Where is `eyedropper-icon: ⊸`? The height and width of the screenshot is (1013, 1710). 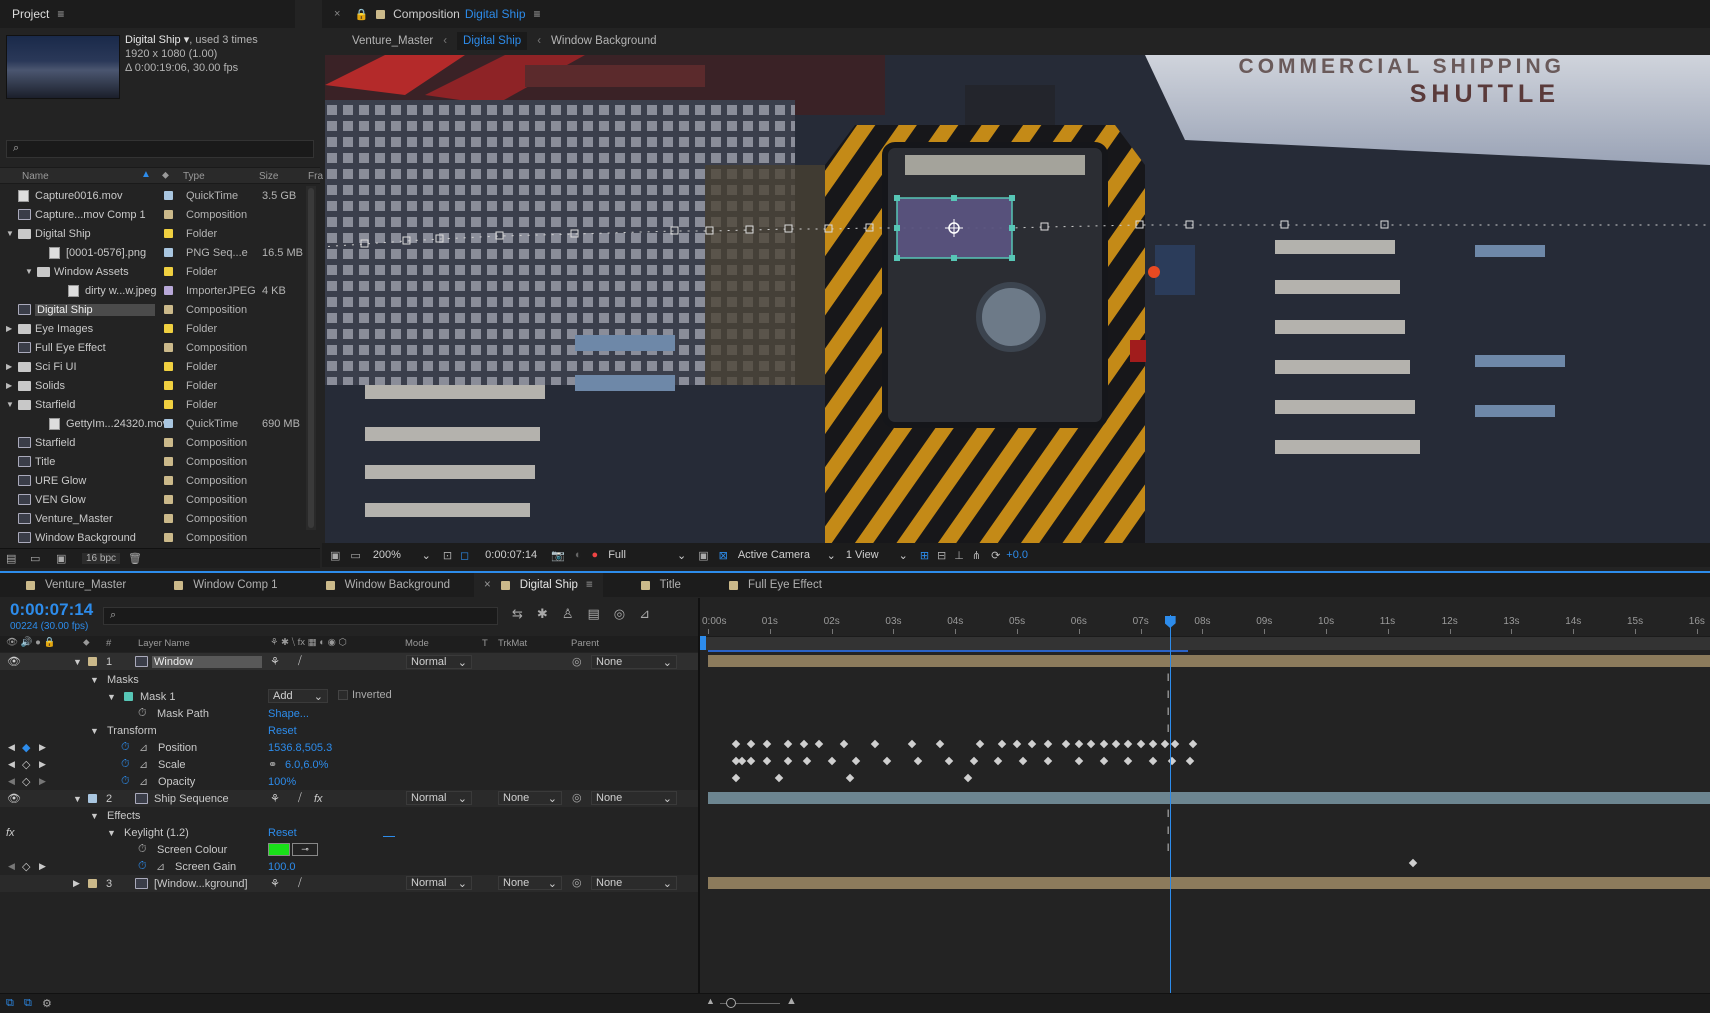 eyedropper-icon: ⊸ is located at coordinates (305, 849).